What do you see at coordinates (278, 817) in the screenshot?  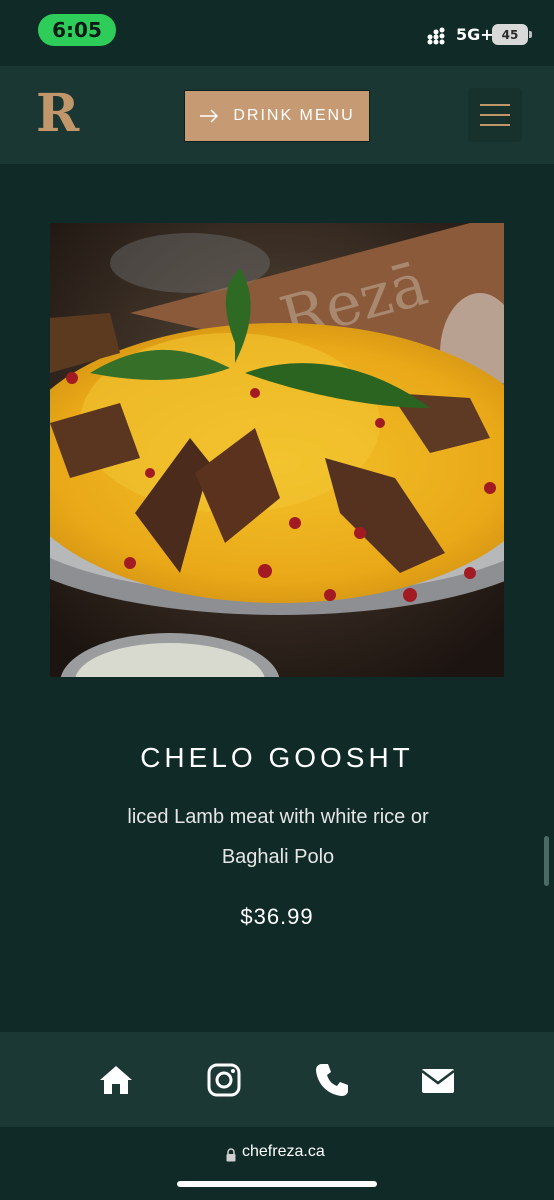 I see `dish-description-line-1: liced Lamb meat with white rice or` at bounding box center [278, 817].